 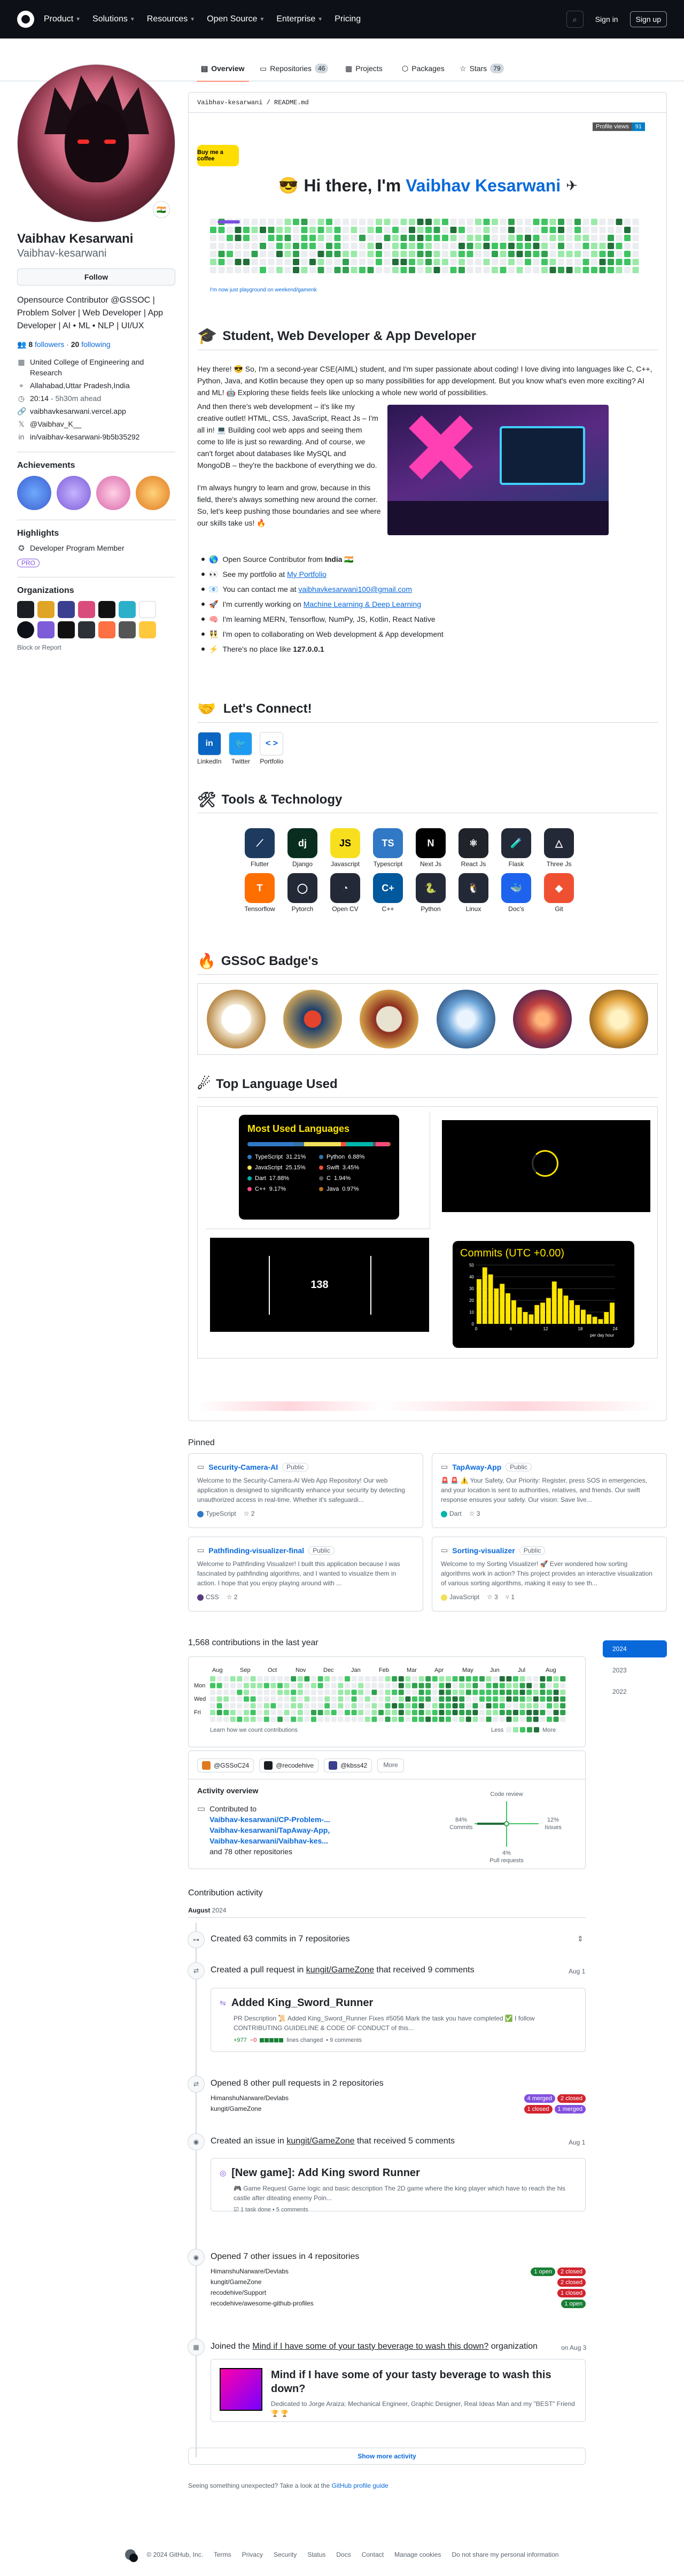 What do you see at coordinates (91, 344) in the screenshot?
I see `following-link: 20 following` at bounding box center [91, 344].